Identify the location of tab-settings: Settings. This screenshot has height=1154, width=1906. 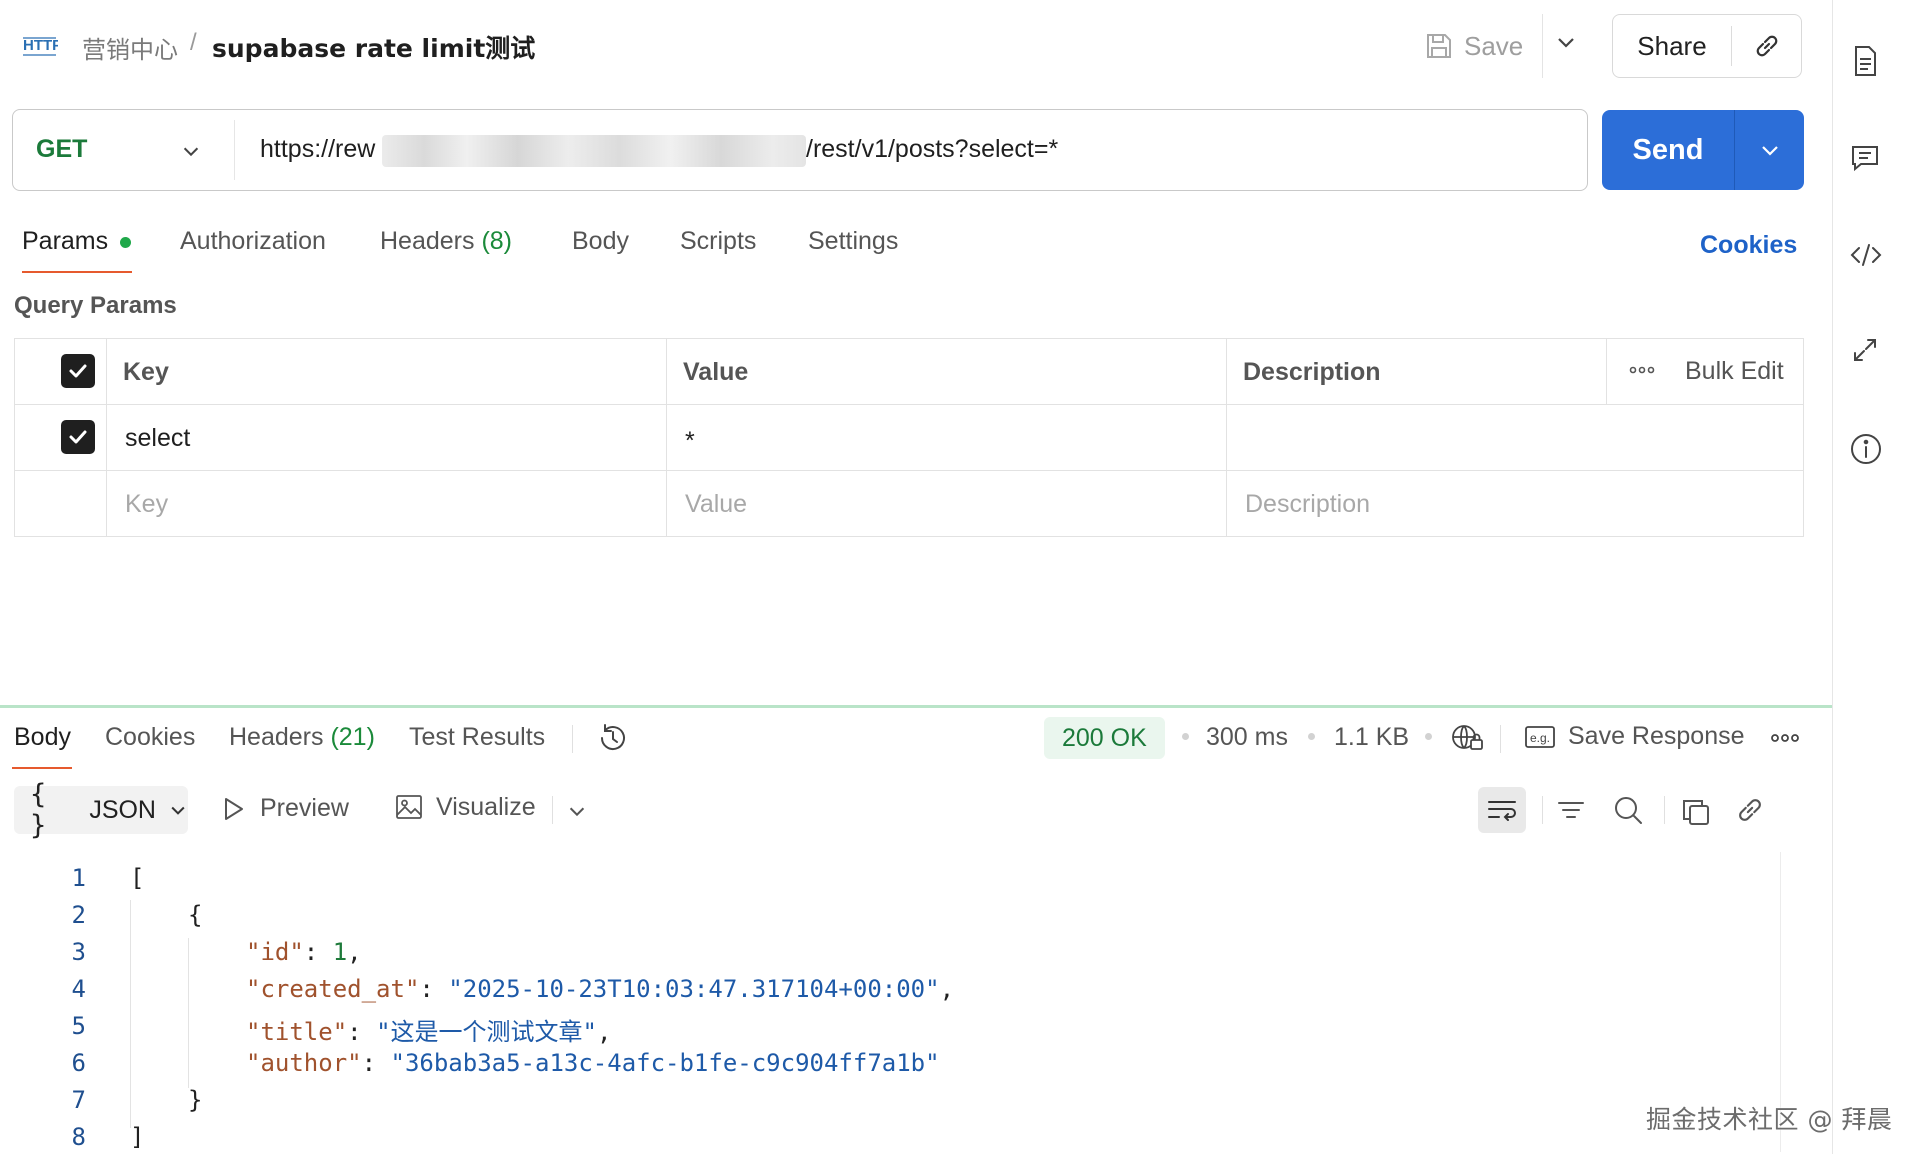
(853, 241).